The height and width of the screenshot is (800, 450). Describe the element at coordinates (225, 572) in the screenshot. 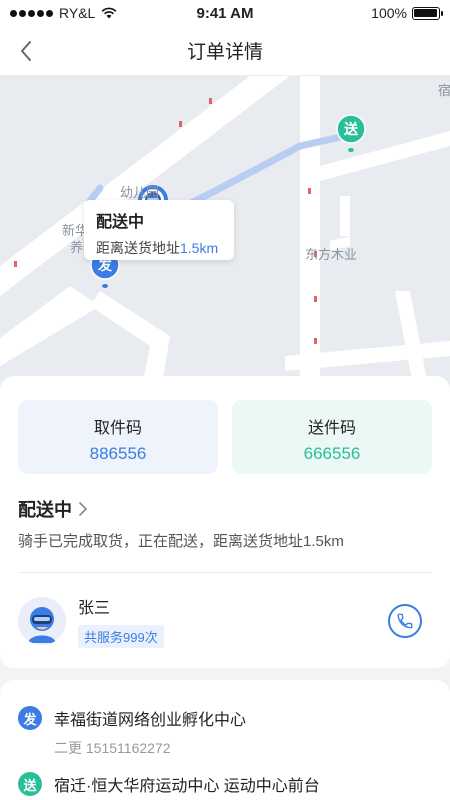

I see `divider` at that location.